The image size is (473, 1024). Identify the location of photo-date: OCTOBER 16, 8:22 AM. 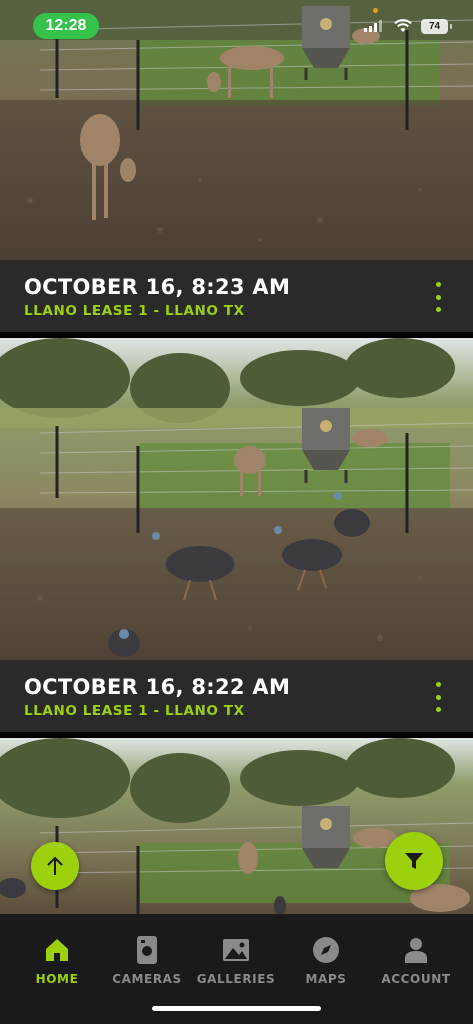
(157, 687).